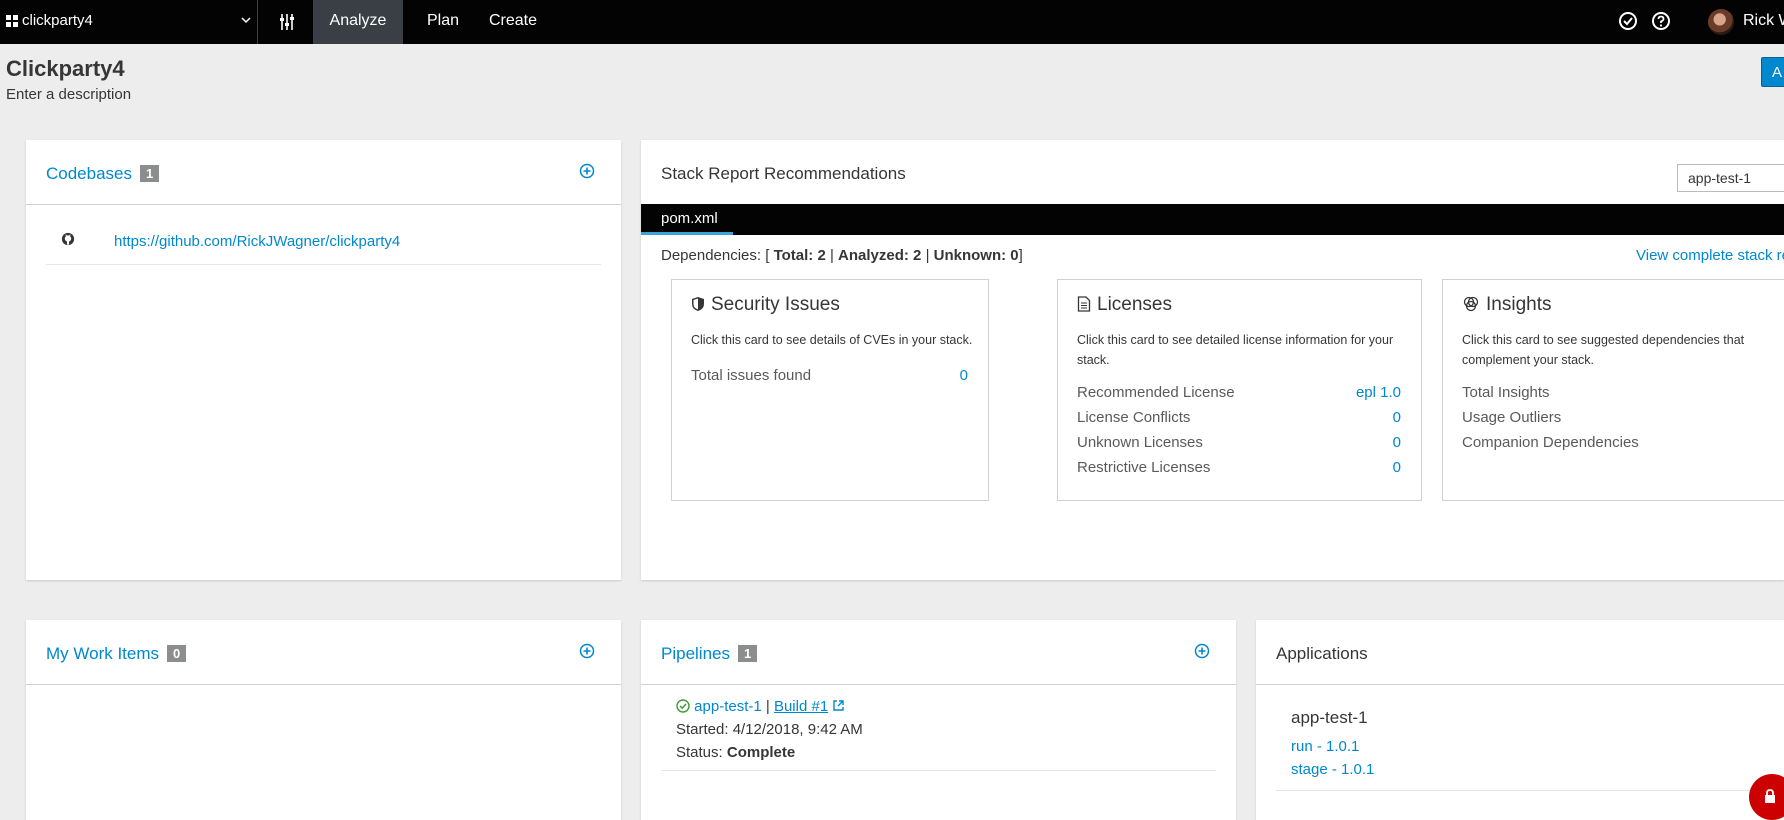  I want to click on chevron-down-icon, so click(246, 20).